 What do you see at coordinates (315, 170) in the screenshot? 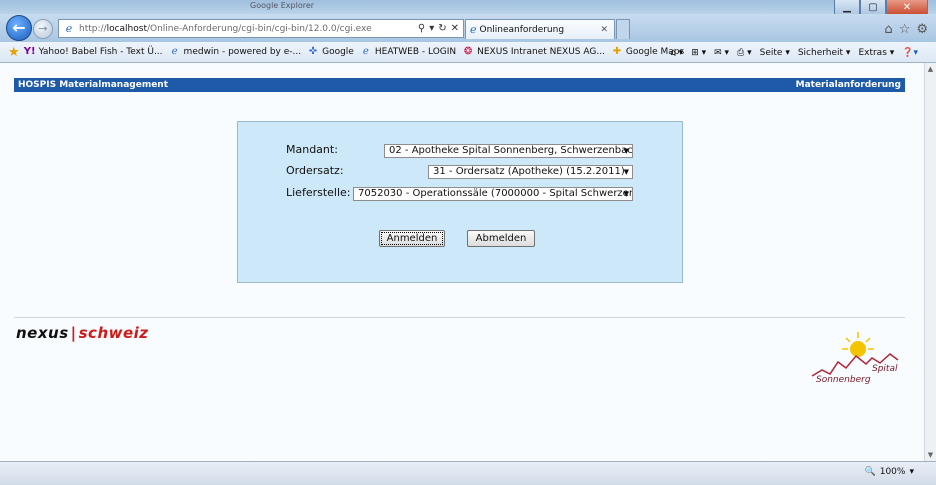
I see `ordersatz-label: Ordersatz:` at bounding box center [315, 170].